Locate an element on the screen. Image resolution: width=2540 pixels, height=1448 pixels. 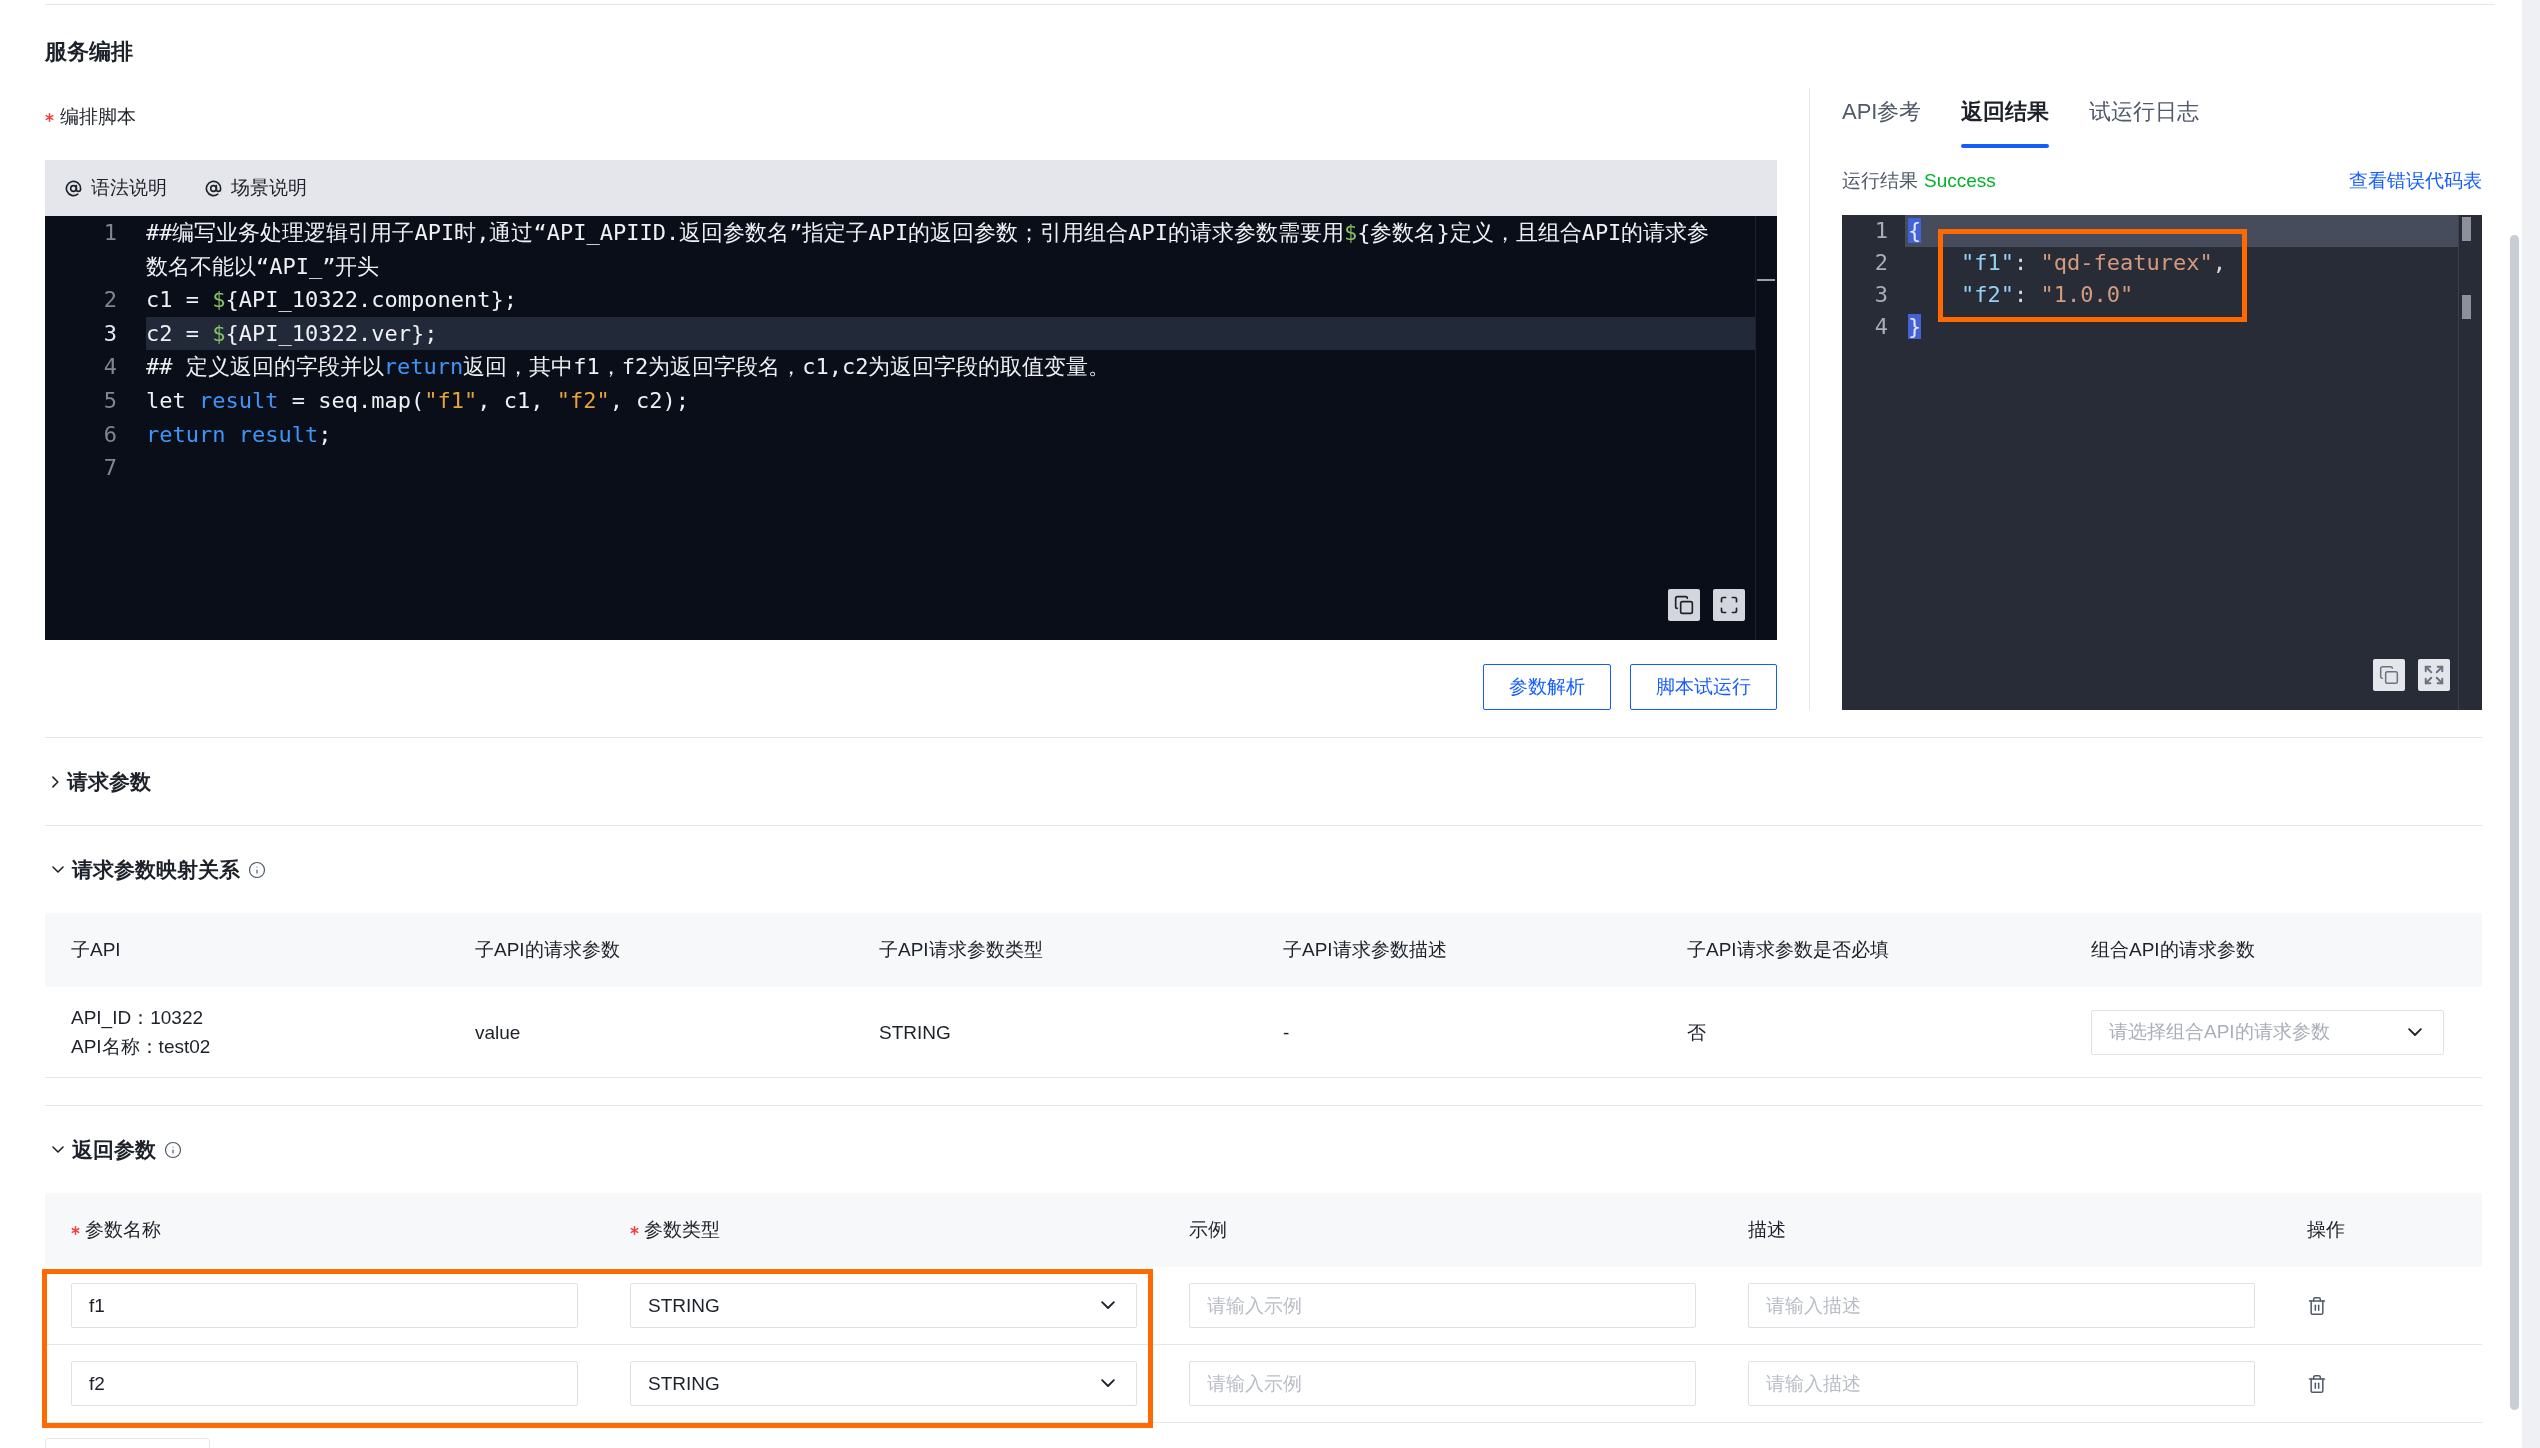
column-header: 子API的请求参数 is located at coordinates (547, 950).